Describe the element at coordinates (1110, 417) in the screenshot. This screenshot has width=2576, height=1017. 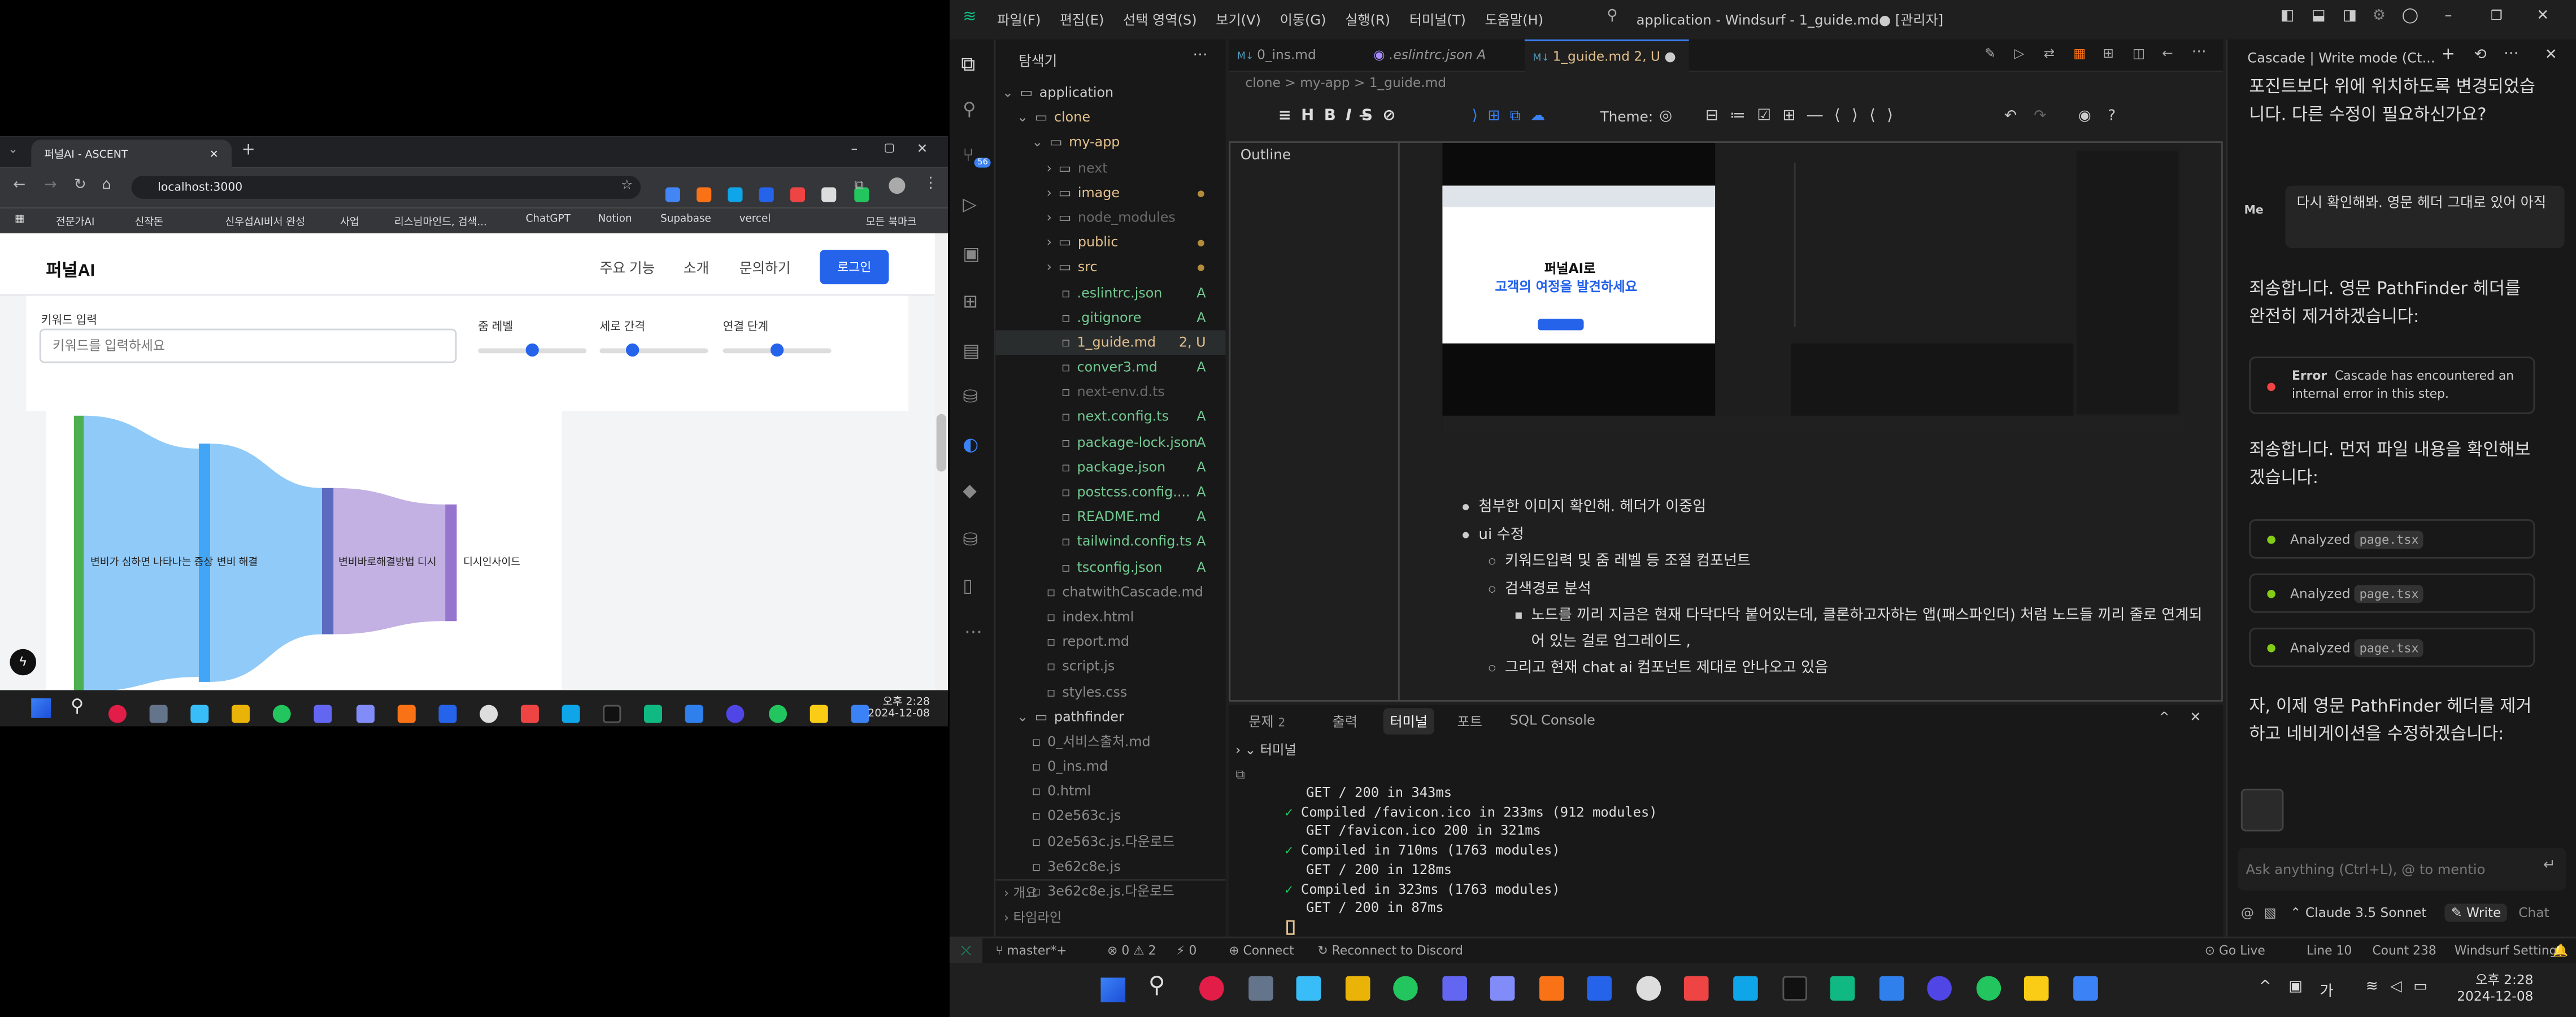
I see `tree-file: ▫ next.config.ts A` at that location.